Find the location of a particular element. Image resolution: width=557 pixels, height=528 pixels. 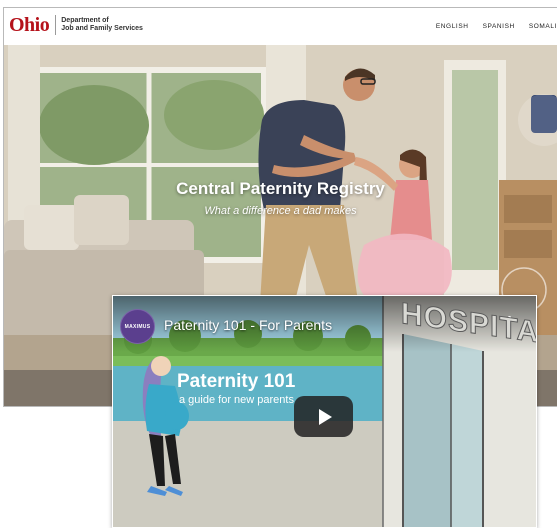

language-nav: ENGLISH SPANISH SOMALI is located at coordinates (496, 26).